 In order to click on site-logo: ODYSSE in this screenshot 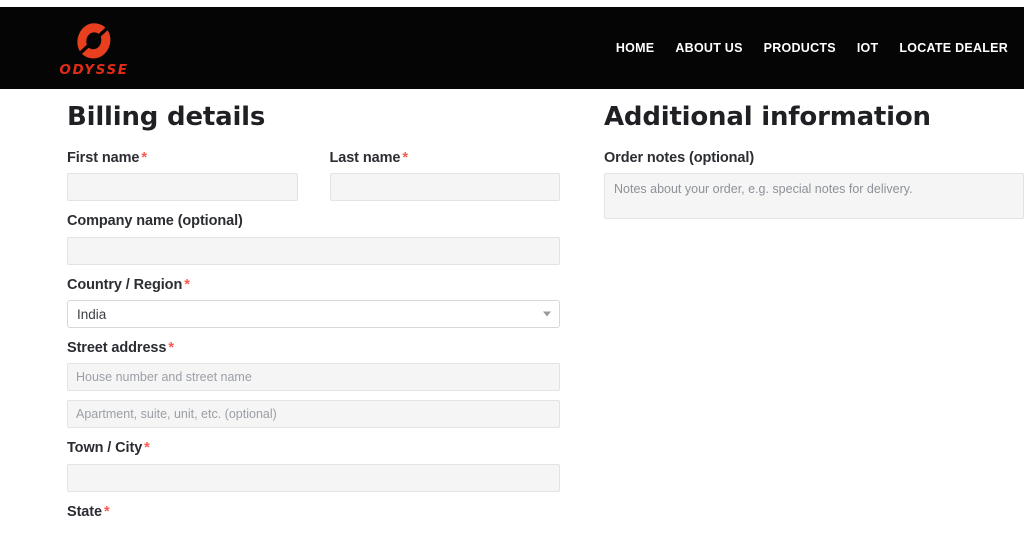, I will do `click(94, 48)`.